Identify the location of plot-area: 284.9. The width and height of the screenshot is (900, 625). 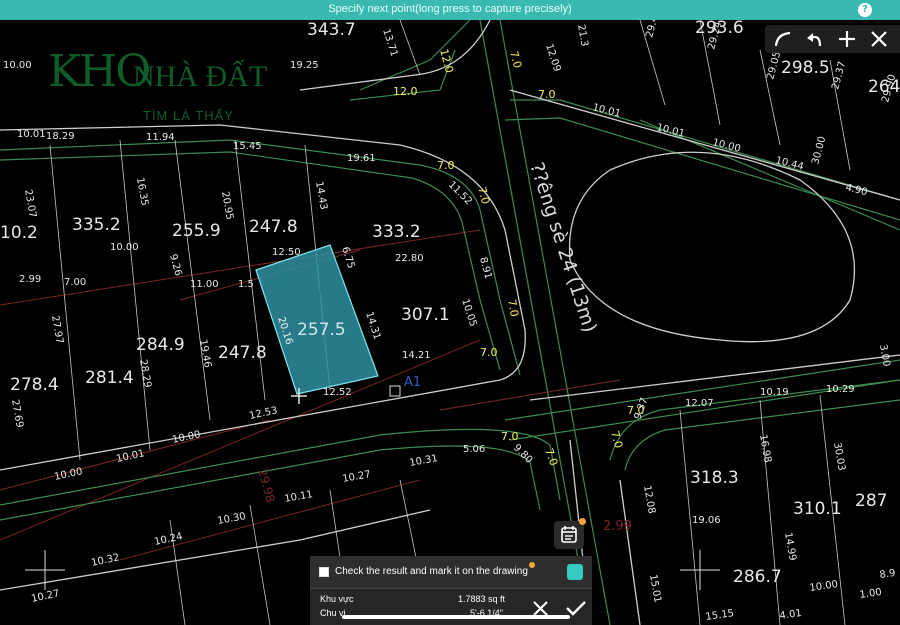
(160, 345).